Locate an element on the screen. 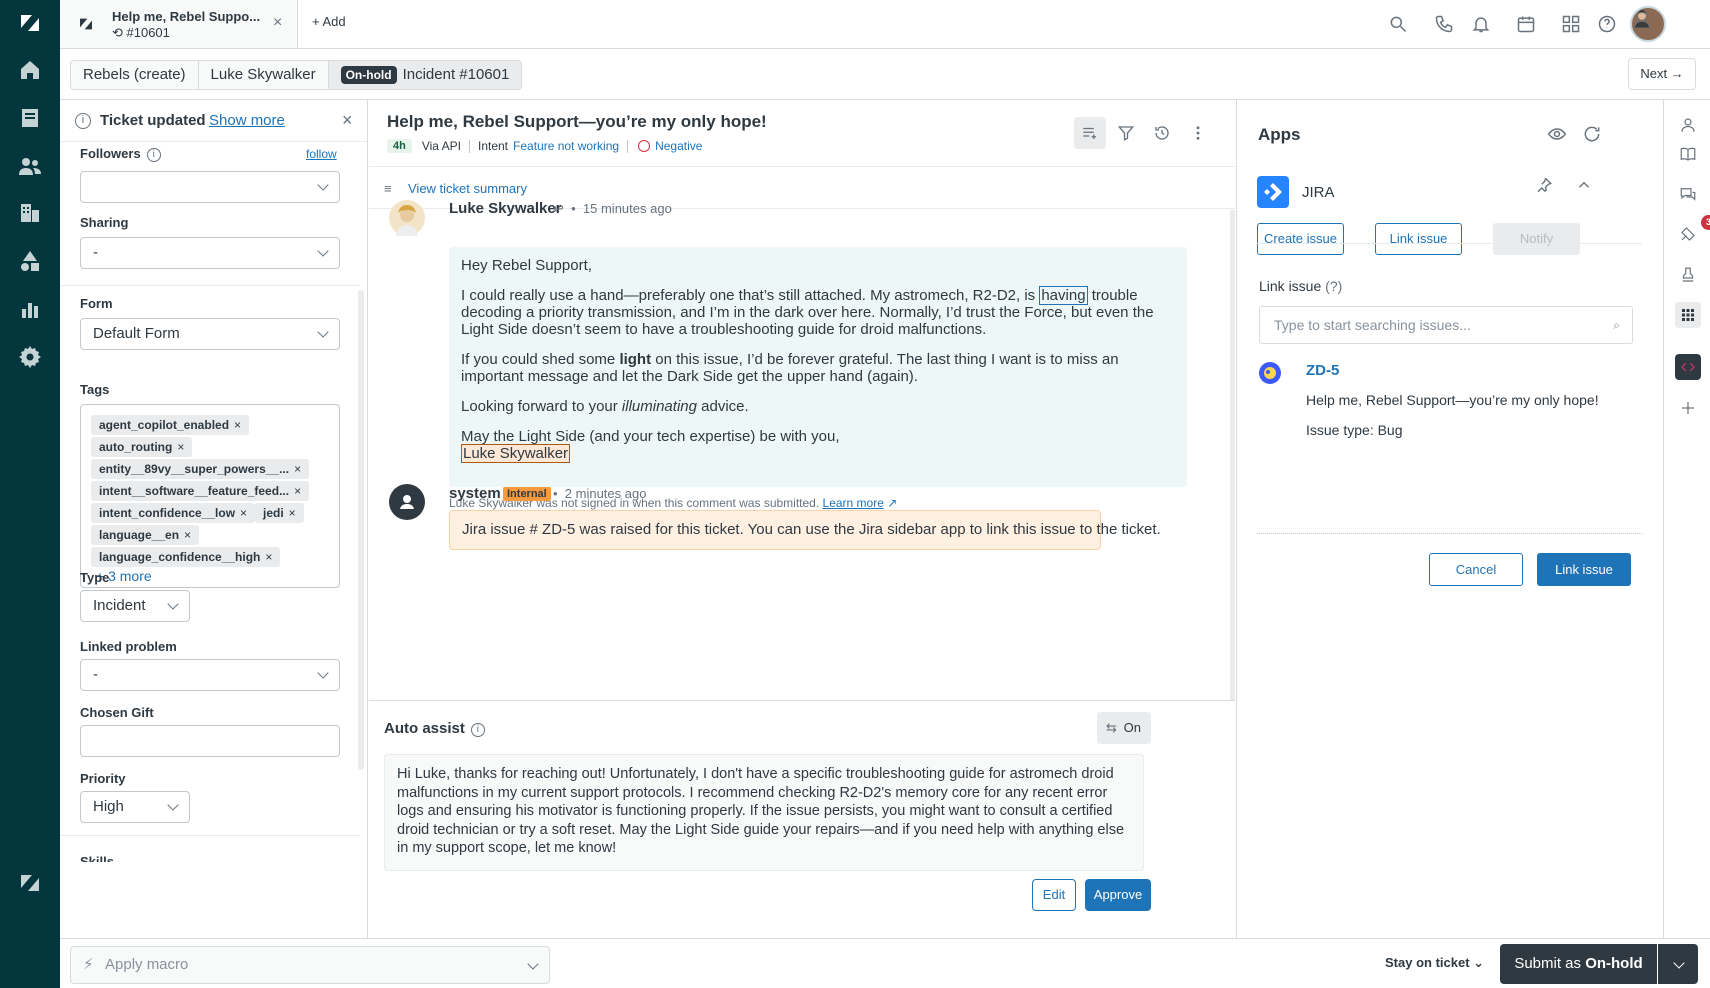 The height and width of the screenshot is (988, 1710). add-tab-button: + Add is located at coordinates (329, 21).